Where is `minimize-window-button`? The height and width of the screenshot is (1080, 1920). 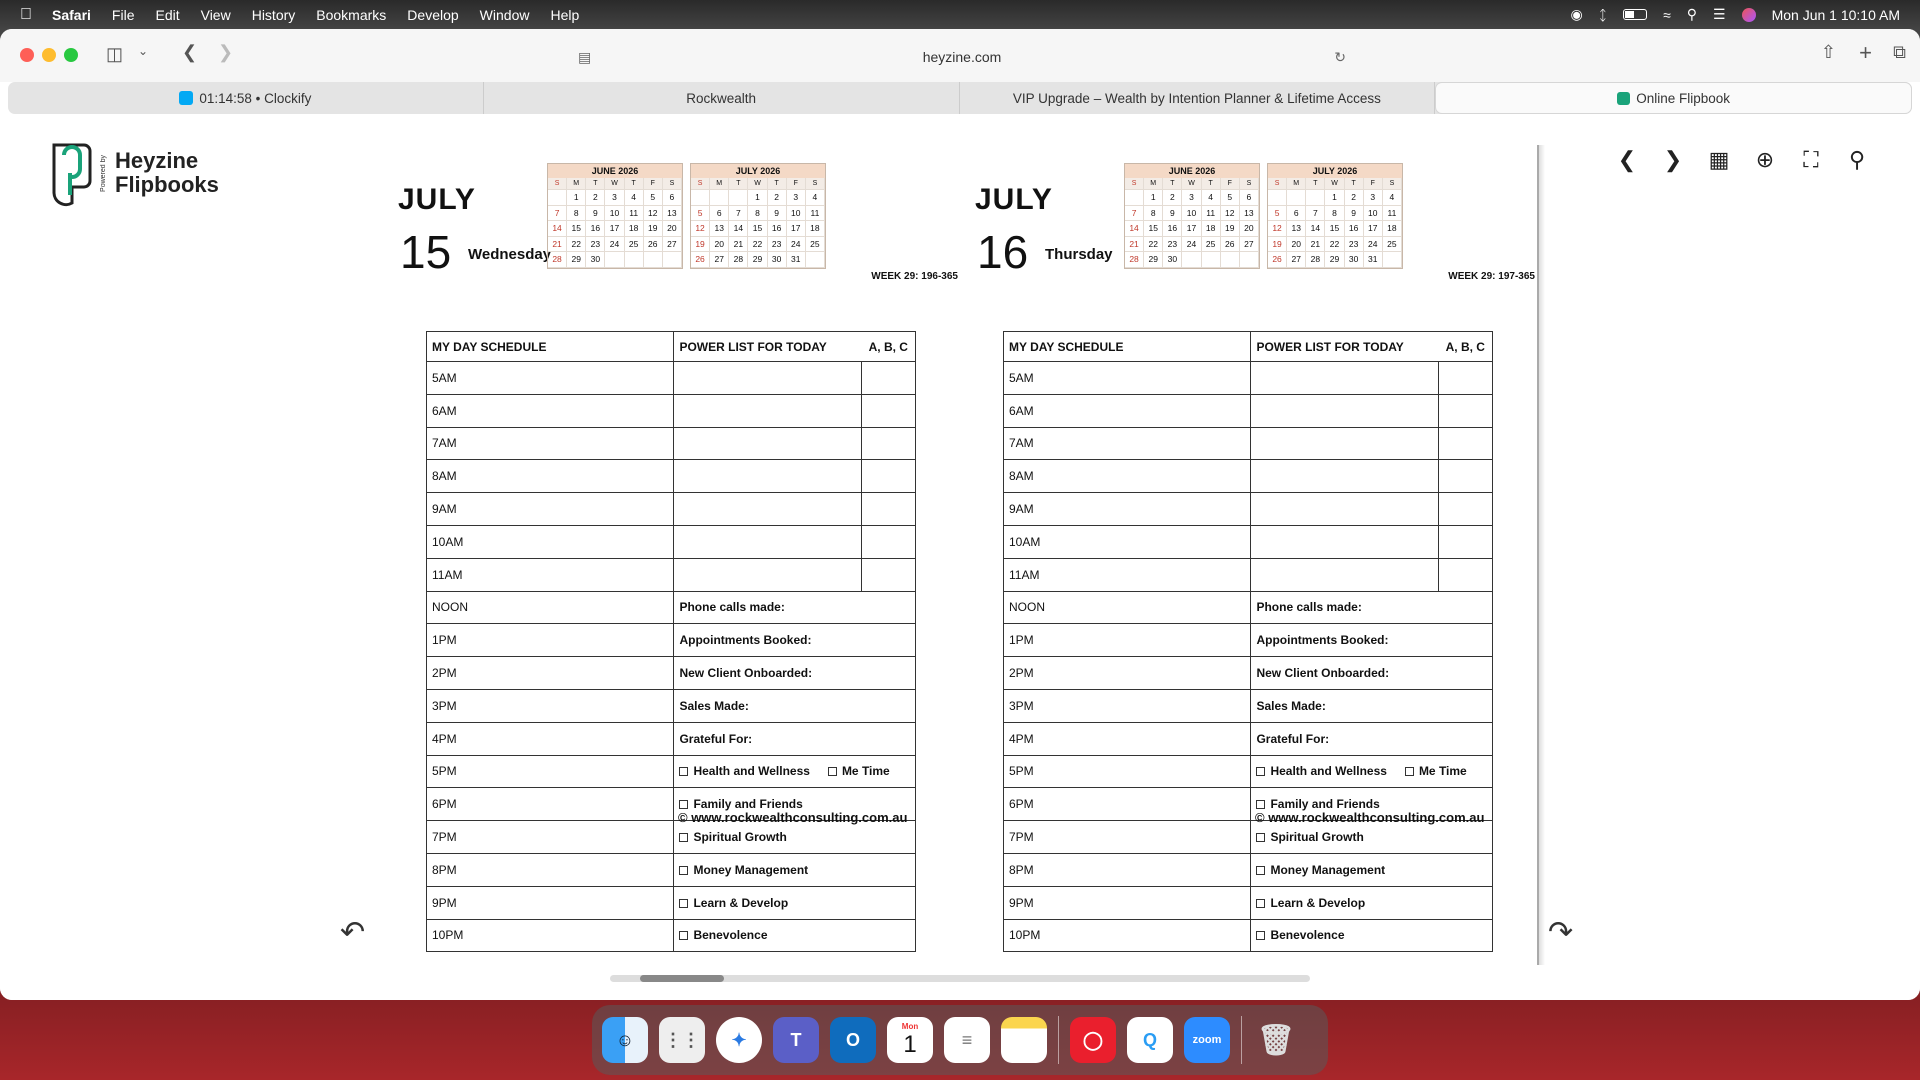
minimize-window-button is located at coordinates (49, 55).